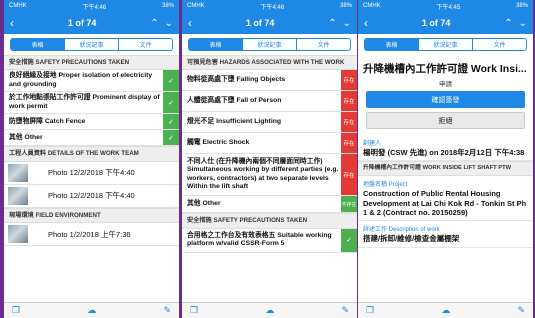  Describe the element at coordinates (91, 122) in the screenshot. I see `list-item: 防墮物屏障 Catch Fence ✓` at that location.